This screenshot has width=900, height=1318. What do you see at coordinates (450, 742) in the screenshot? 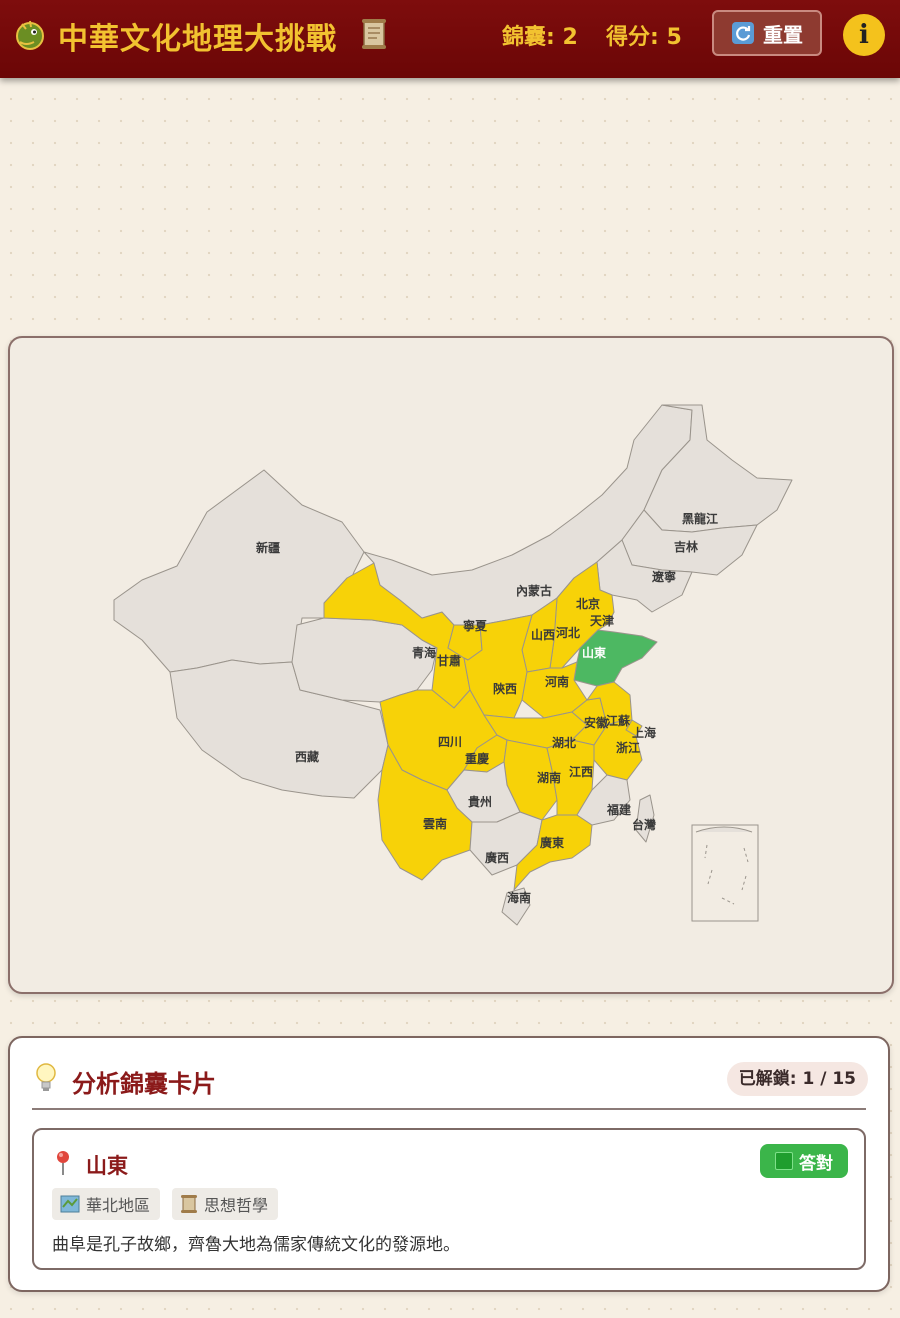
I see `label-sichuan: 四川` at bounding box center [450, 742].